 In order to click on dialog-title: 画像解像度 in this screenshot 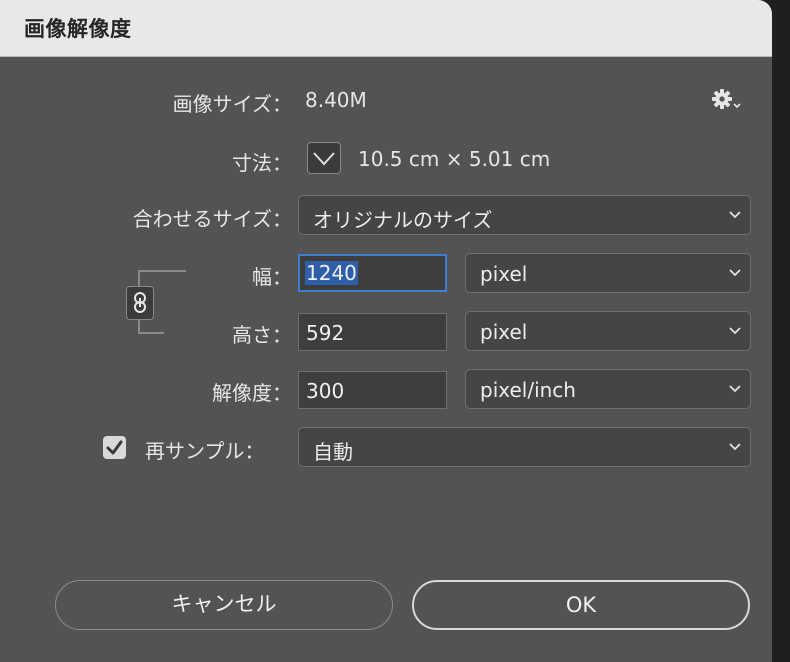, I will do `click(78, 29)`.